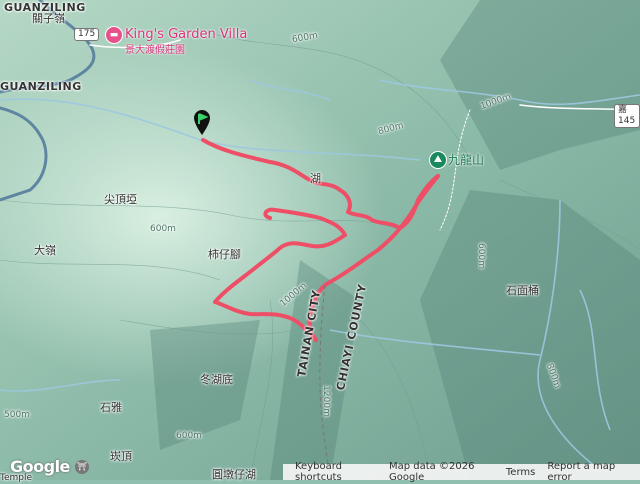 The image size is (640, 484). Describe the element at coordinates (48, 18) in the screenshot. I see `place-guanziling-zh: 關子嶺` at that location.